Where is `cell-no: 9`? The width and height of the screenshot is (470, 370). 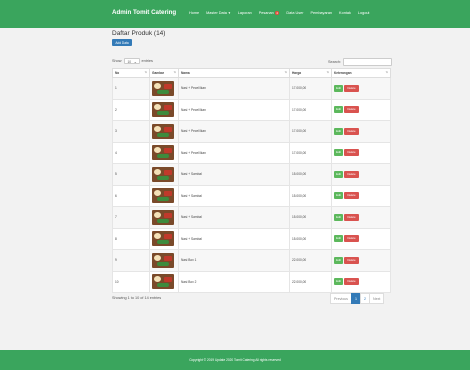
cell-no: 9 is located at coordinates (131, 260).